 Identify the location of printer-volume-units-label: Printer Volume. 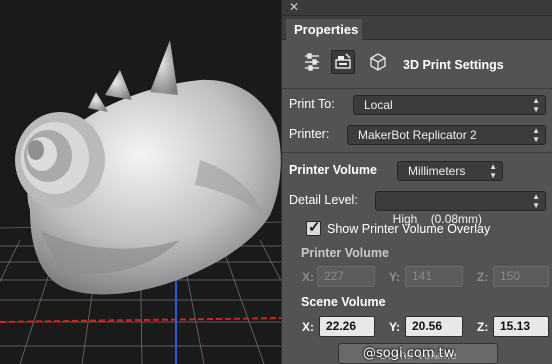
(333, 170).